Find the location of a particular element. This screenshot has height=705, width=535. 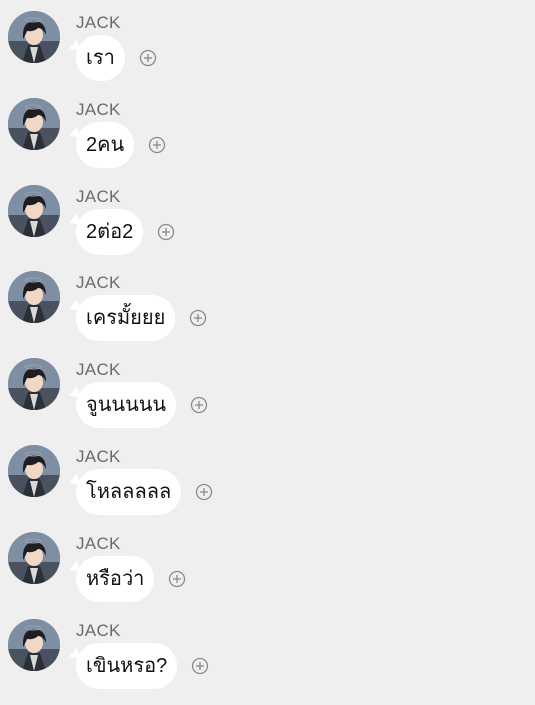

message-row: เขินหรอ? is located at coordinates (142, 665).